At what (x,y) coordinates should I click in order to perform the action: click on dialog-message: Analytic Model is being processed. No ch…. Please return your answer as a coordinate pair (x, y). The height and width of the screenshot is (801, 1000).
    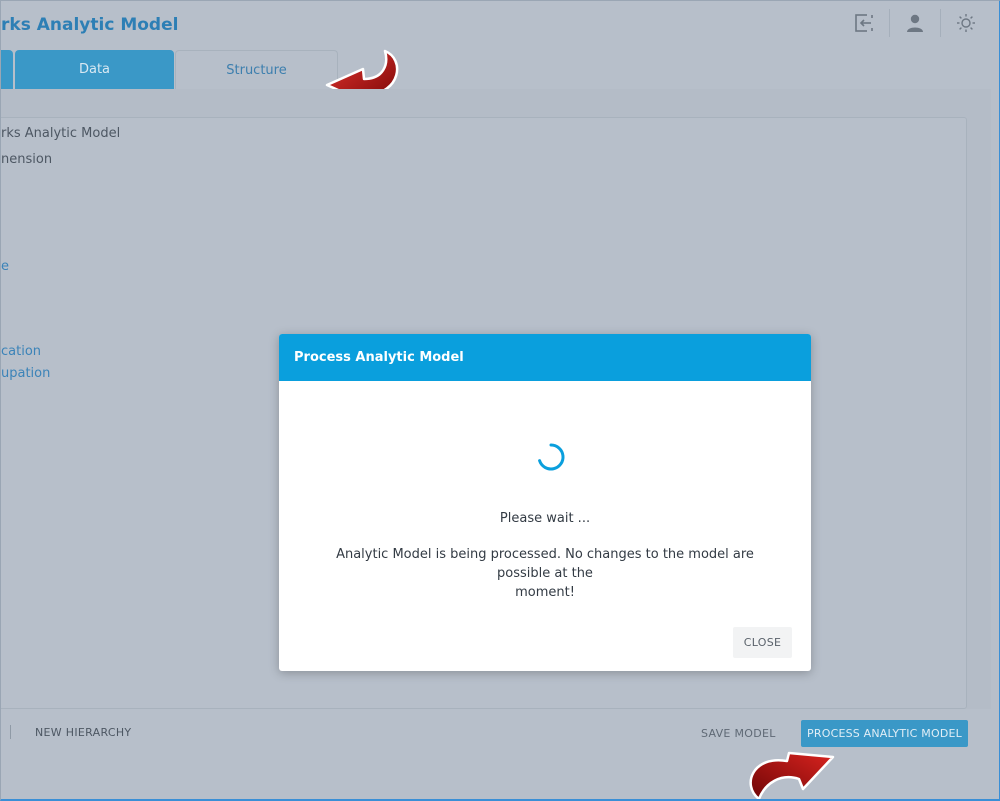
    Looking at the image, I should click on (545, 573).